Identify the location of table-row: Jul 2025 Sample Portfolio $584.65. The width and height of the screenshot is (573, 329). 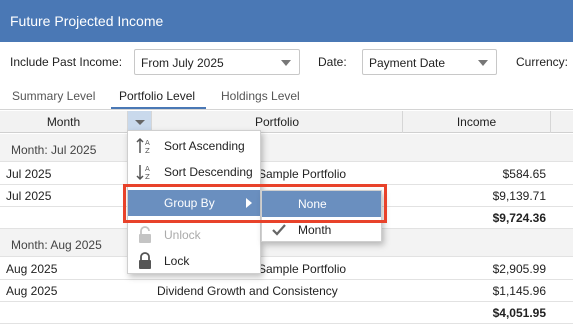
(286, 174).